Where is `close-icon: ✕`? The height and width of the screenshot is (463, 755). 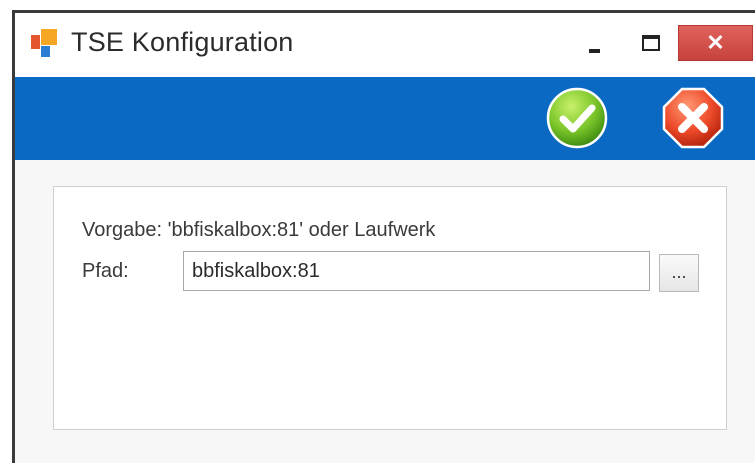 close-icon: ✕ is located at coordinates (715, 42).